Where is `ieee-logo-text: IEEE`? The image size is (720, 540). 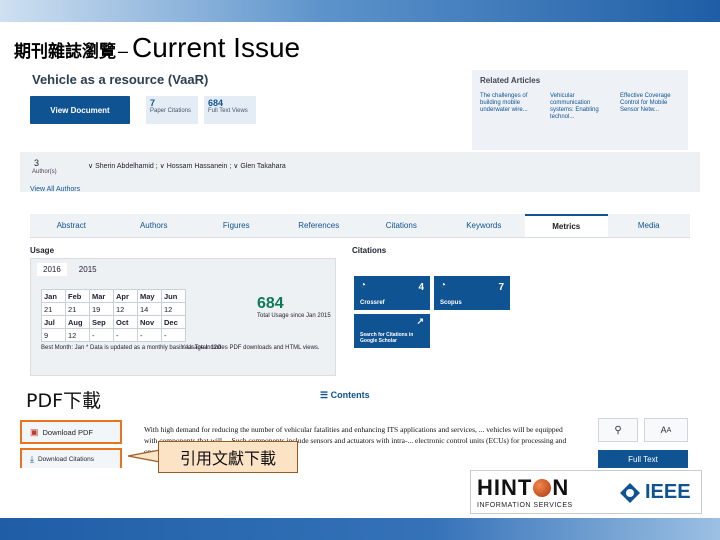 ieee-logo-text: IEEE is located at coordinates (668, 492).